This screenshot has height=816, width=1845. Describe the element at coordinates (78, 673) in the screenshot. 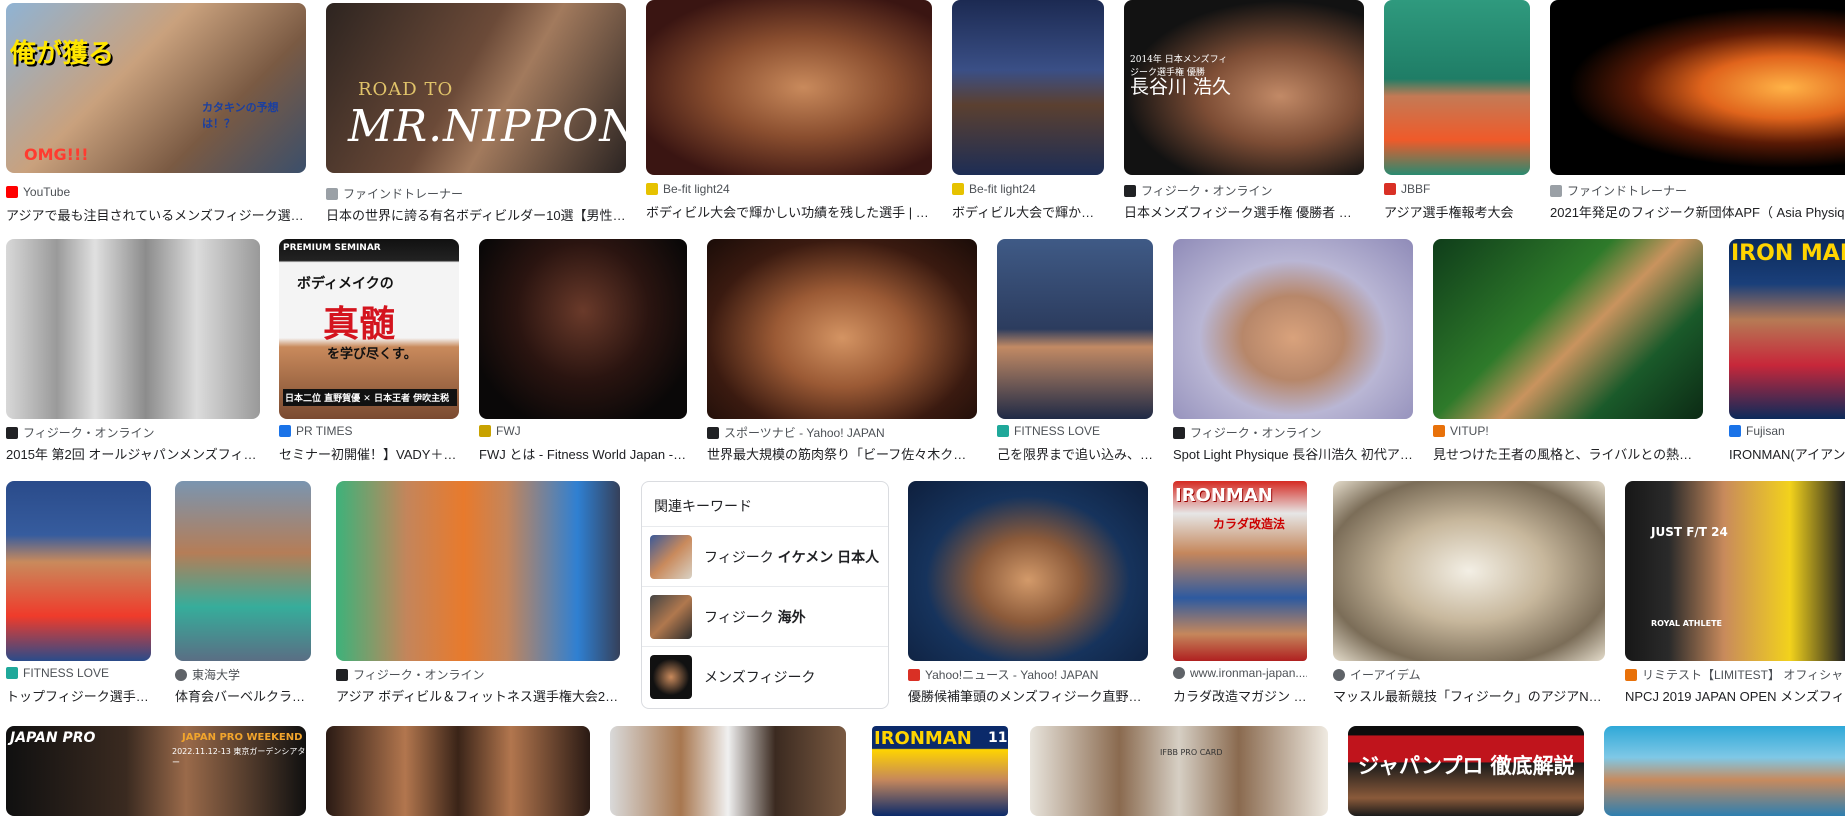

I see `result-source: FITNESS LOVE` at that location.